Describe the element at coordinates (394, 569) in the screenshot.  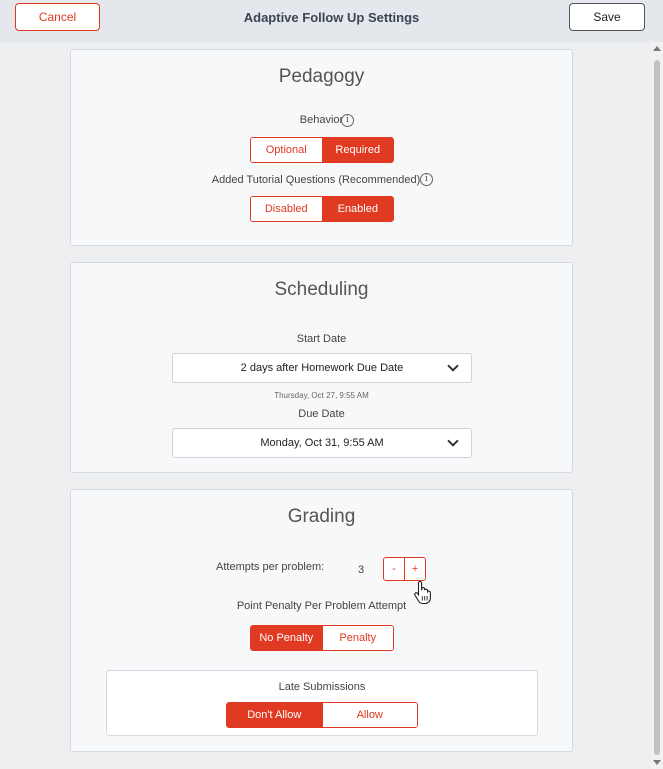
I see `attempts-decrement-button: -` at that location.